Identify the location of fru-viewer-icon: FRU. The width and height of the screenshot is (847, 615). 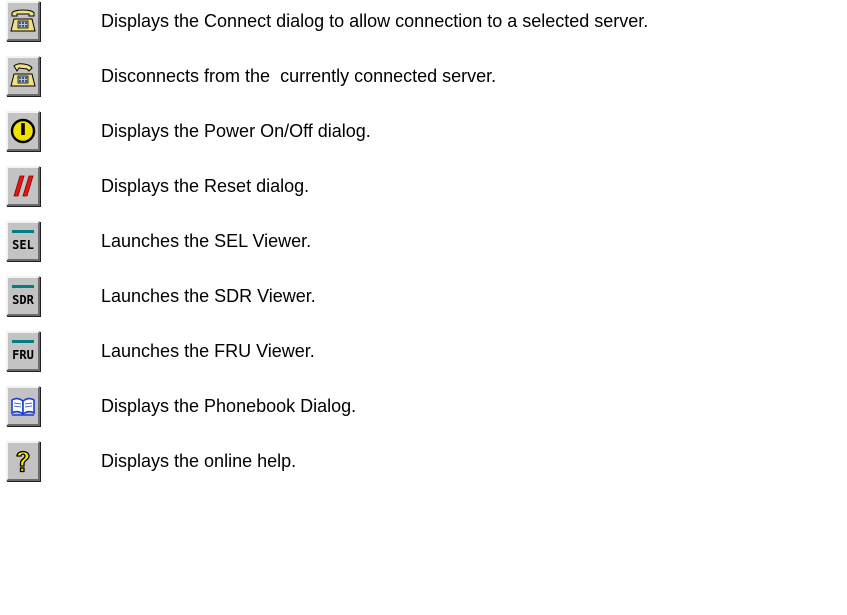
(23, 351).